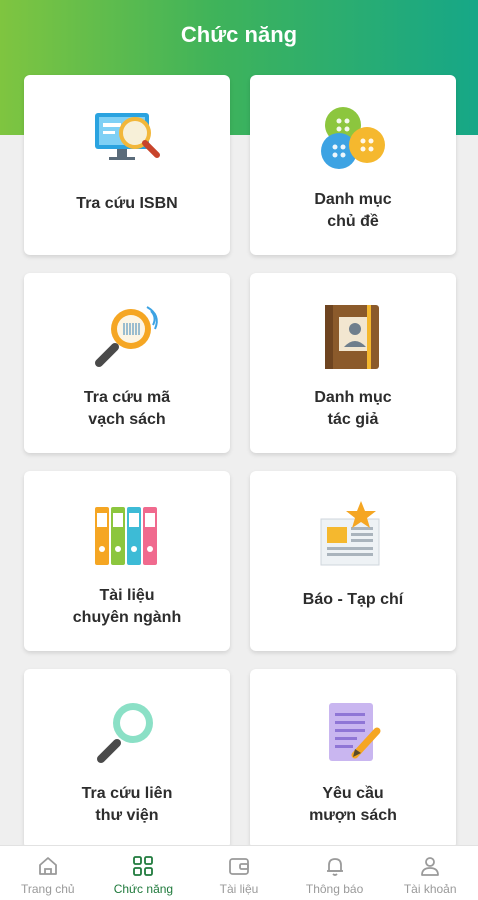  I want to click on bell-icon, so click(334, 867).